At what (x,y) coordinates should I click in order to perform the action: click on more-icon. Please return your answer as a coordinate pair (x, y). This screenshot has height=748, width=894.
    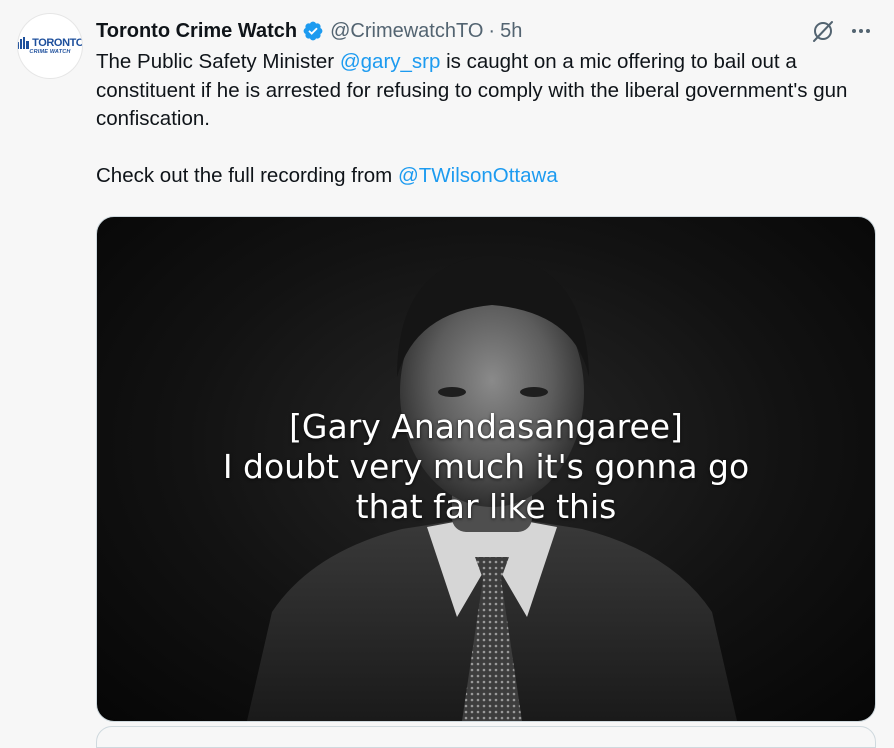
    Looking at the image, I should click on (861, 31).